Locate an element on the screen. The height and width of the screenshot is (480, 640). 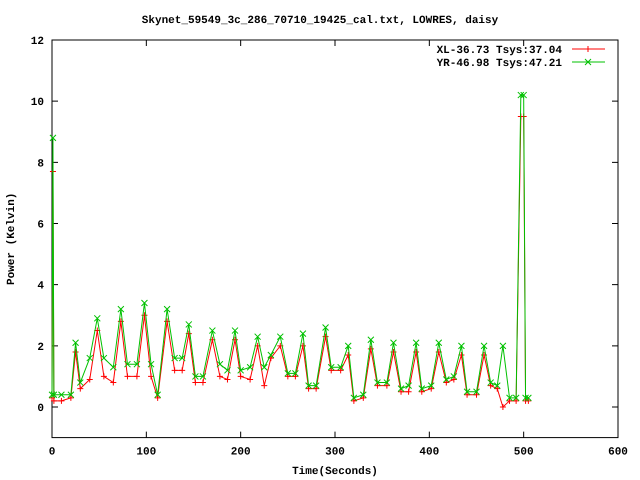
legend-label: YR-46.98 Tsys:47.21 is located at coordinates (499, 64).